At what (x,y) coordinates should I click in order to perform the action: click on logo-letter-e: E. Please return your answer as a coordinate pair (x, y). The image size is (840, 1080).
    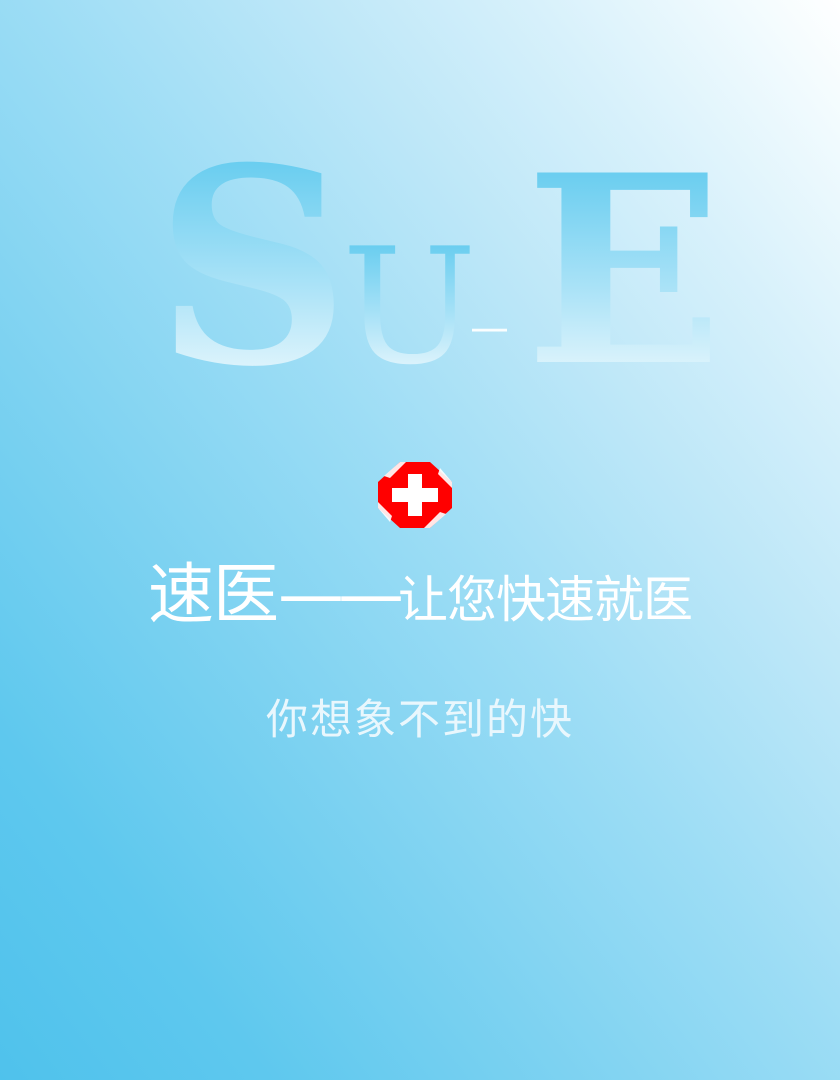
    Looking at the image, I should click on (617, 260).